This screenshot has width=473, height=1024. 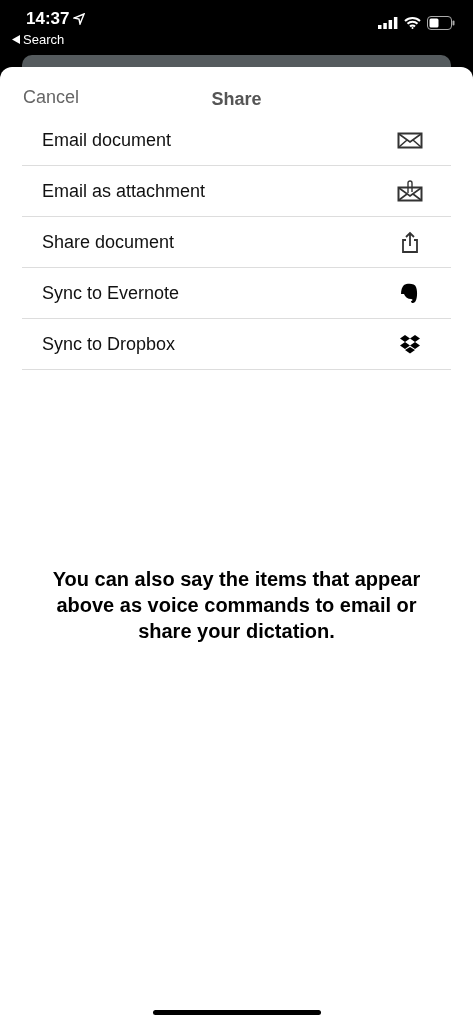 What do you see at coordinates (108, 242) in the screenshot?
I see `option-label: Share document` at bounding box center [108, 242].